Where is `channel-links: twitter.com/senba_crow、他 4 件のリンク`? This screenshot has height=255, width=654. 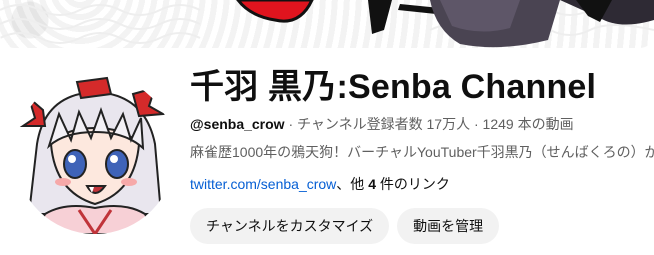
channel-links: twitter.com/senba_crow、他 4 件のリンク is located at coordinates (422, 184).